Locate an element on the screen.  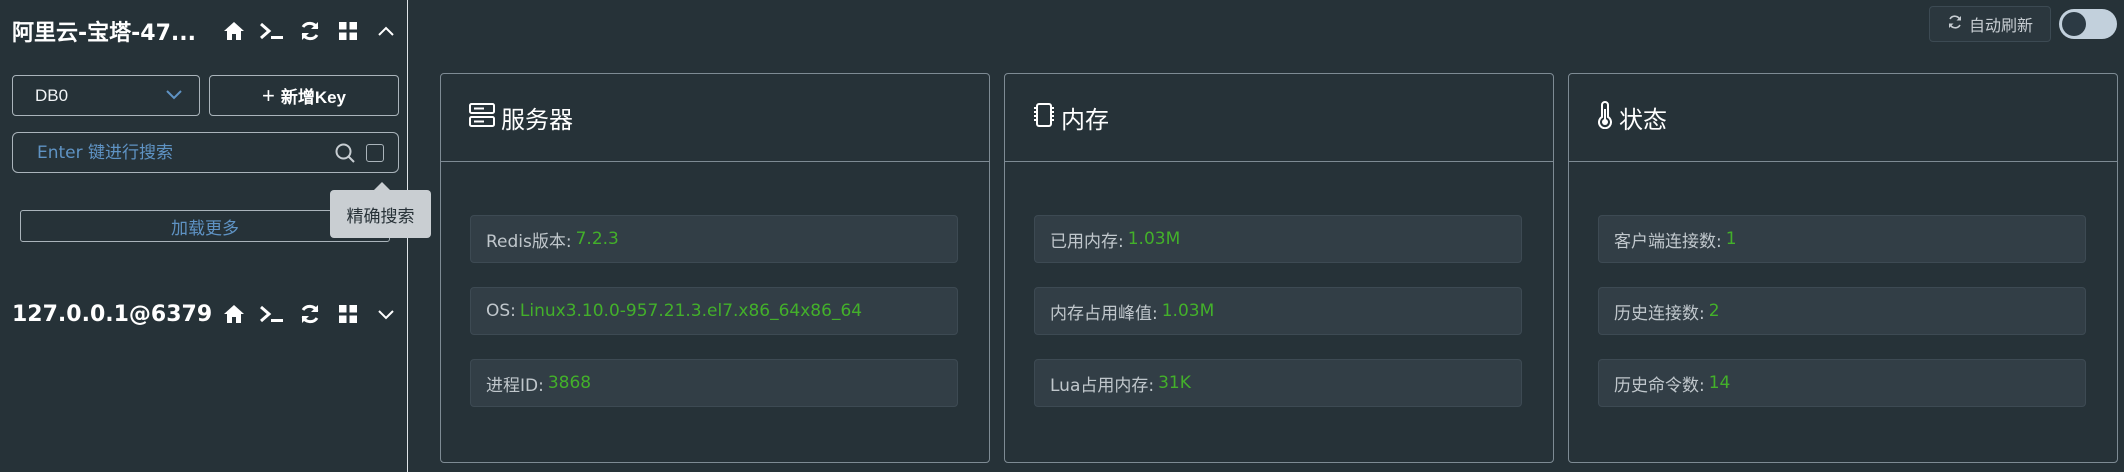
info-row: 历史命令数: 14 is located at coordinates (1842, 383).